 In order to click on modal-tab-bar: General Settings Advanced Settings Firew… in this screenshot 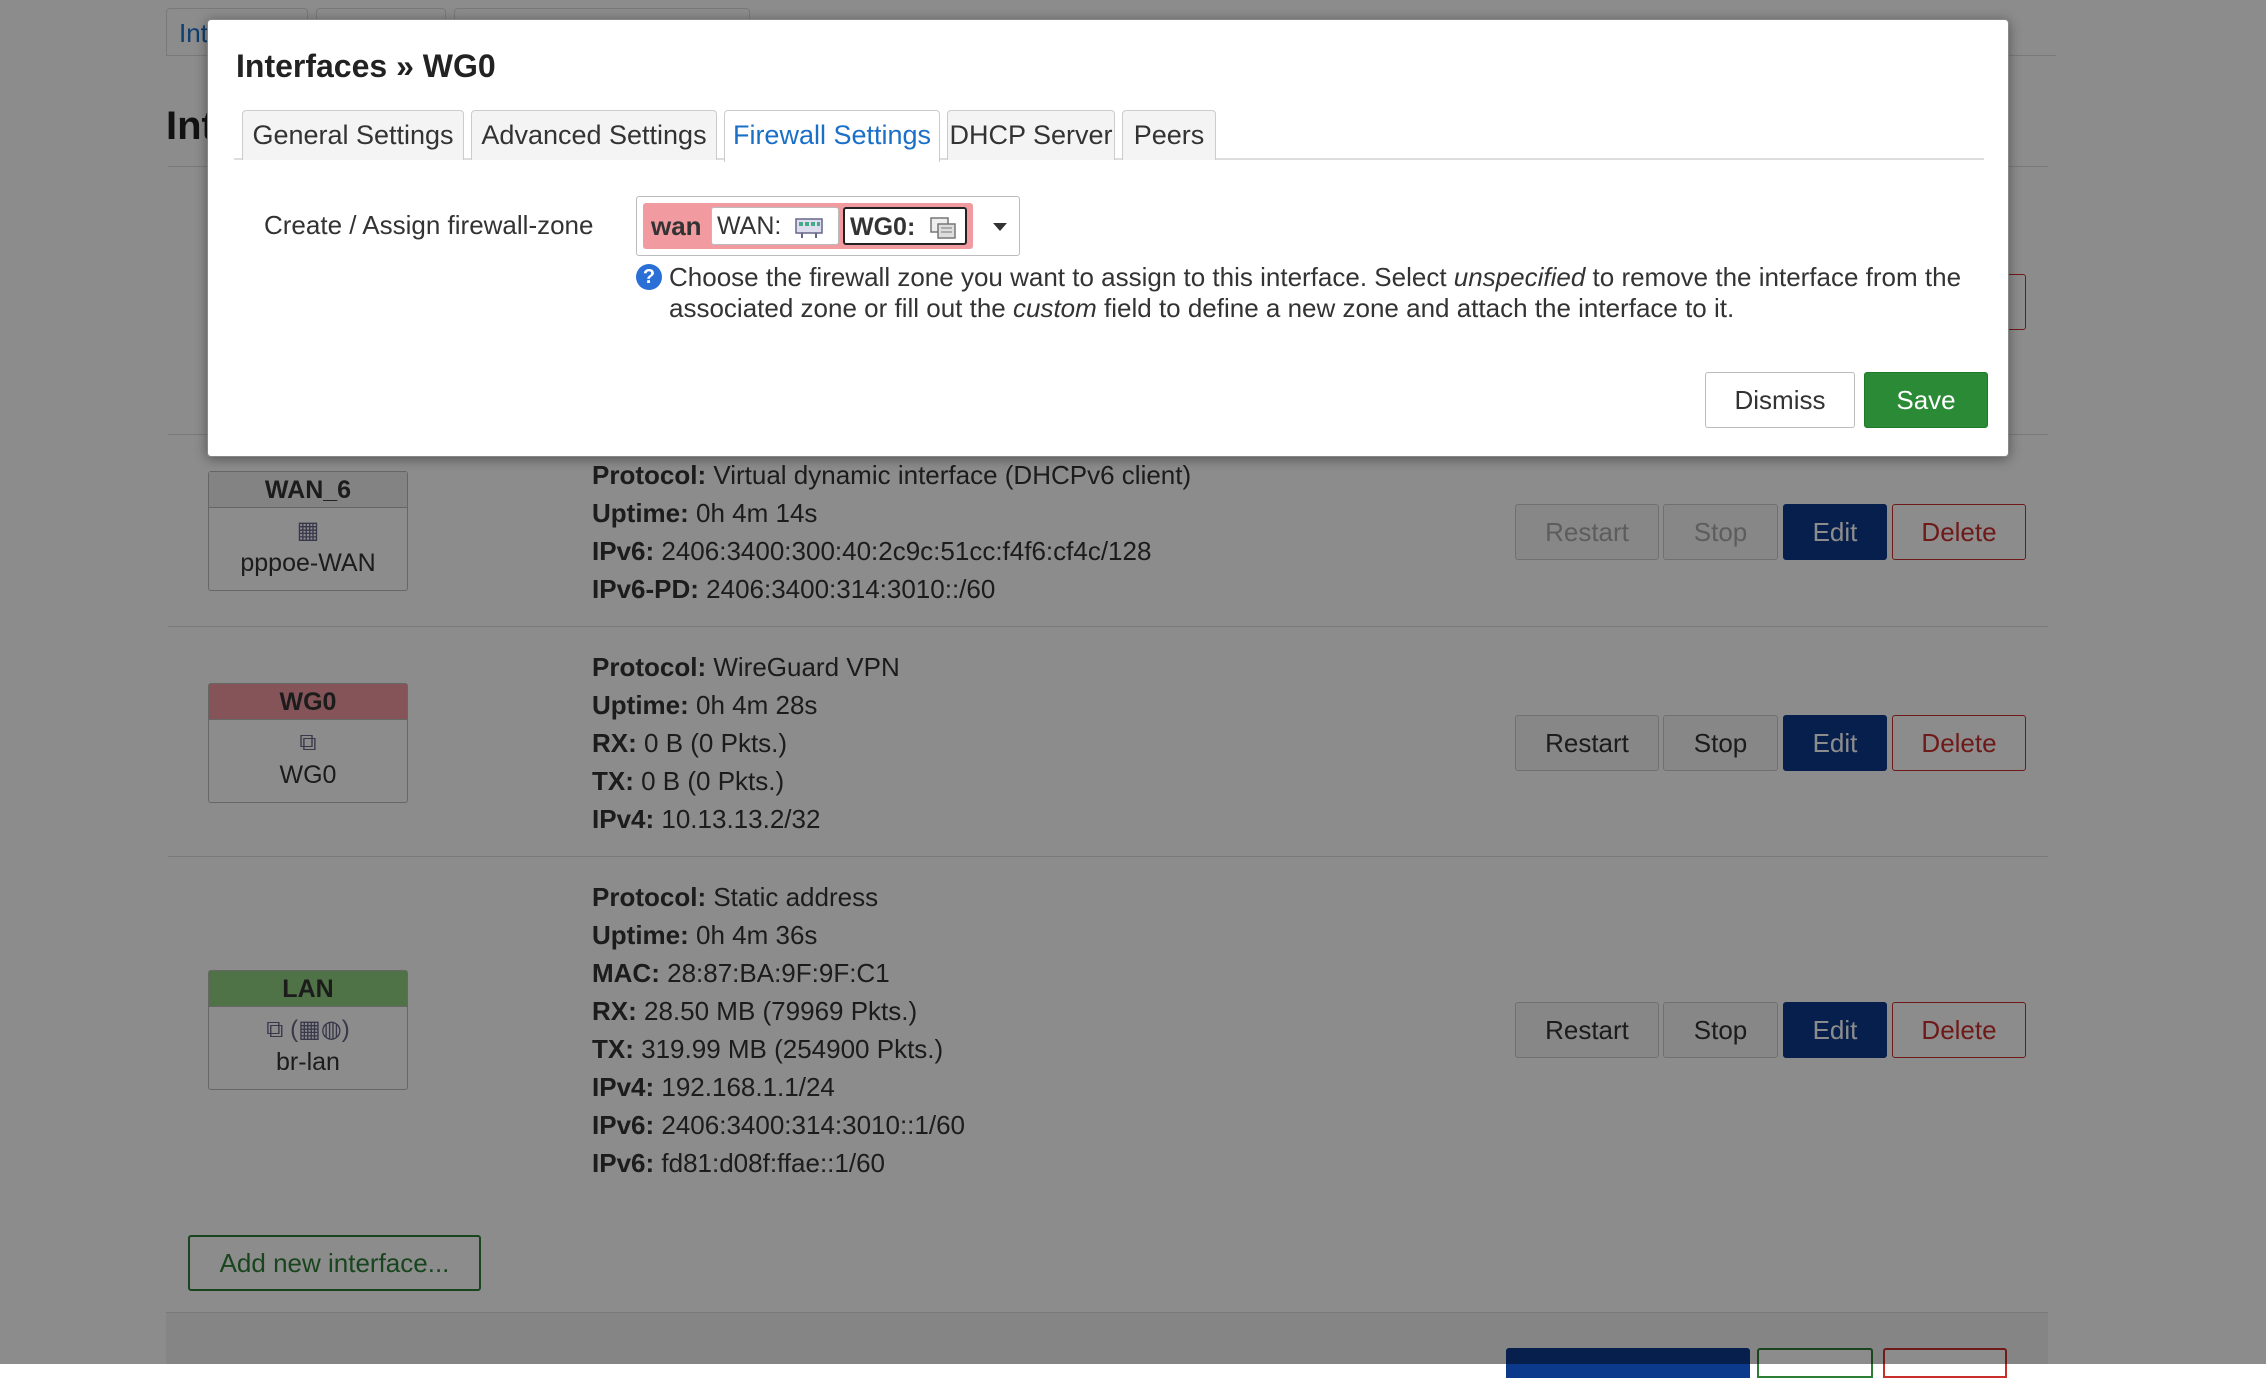, I will do `click(1109, 136)`.